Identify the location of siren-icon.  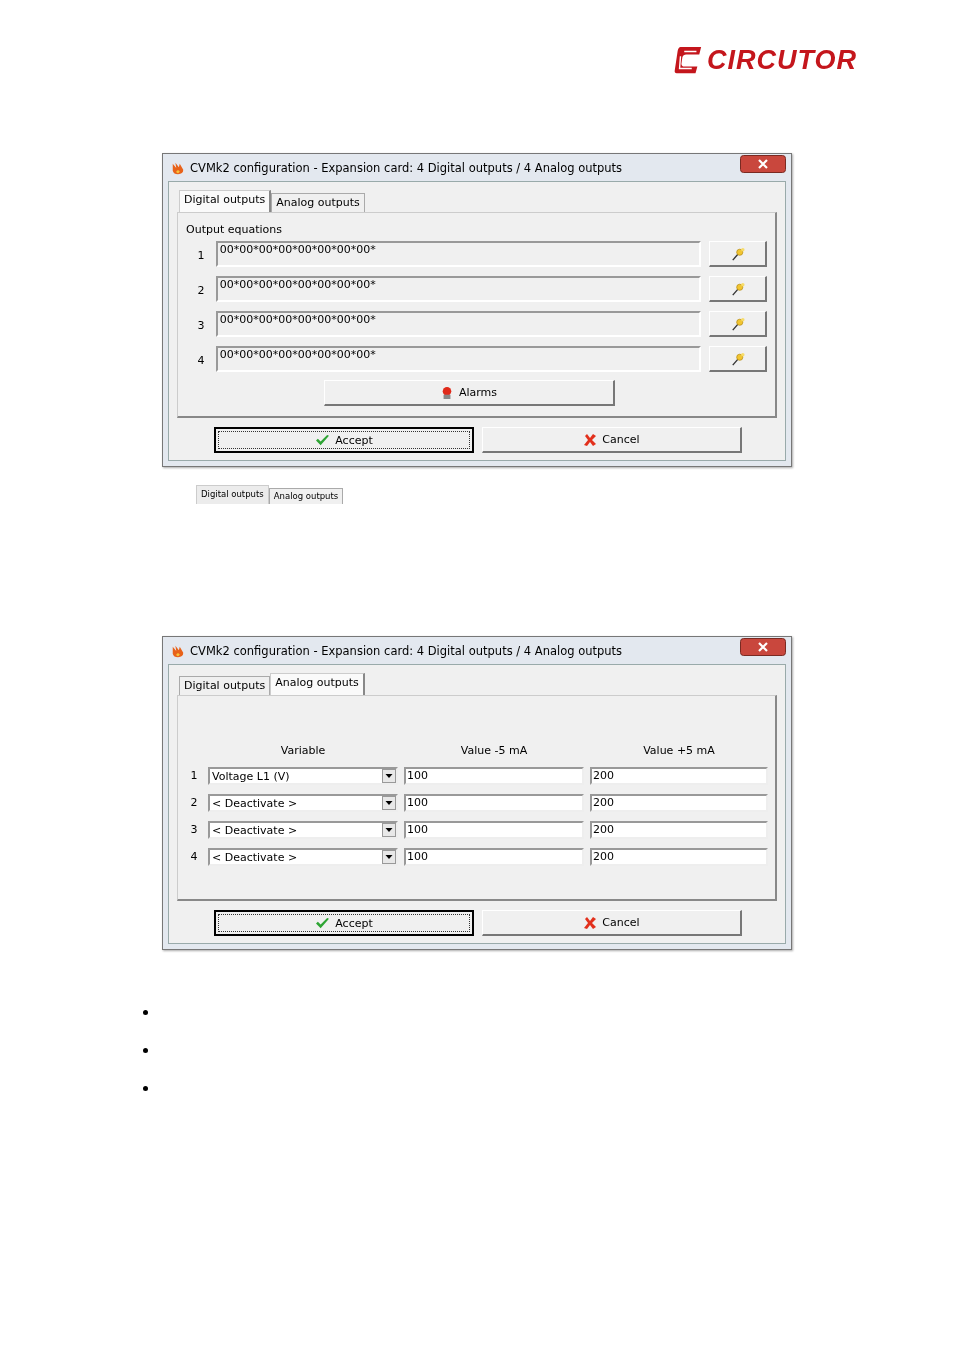
(446, 392).